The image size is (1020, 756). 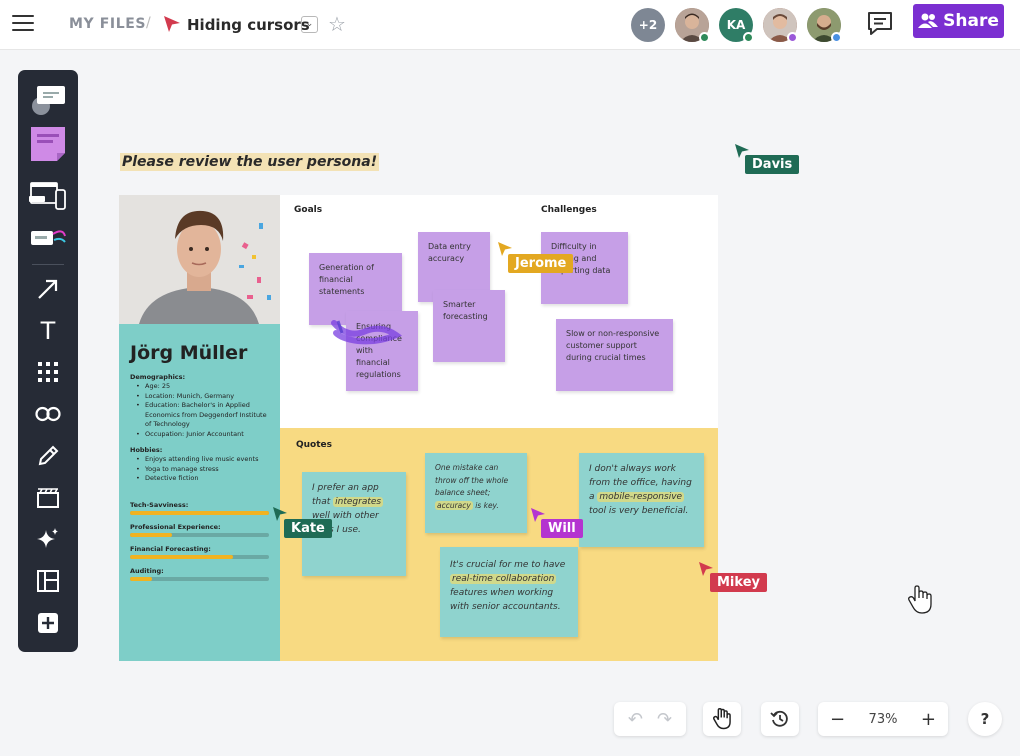 I want to click on cursor-label-davis: Davis, so click(x=772, y=164).